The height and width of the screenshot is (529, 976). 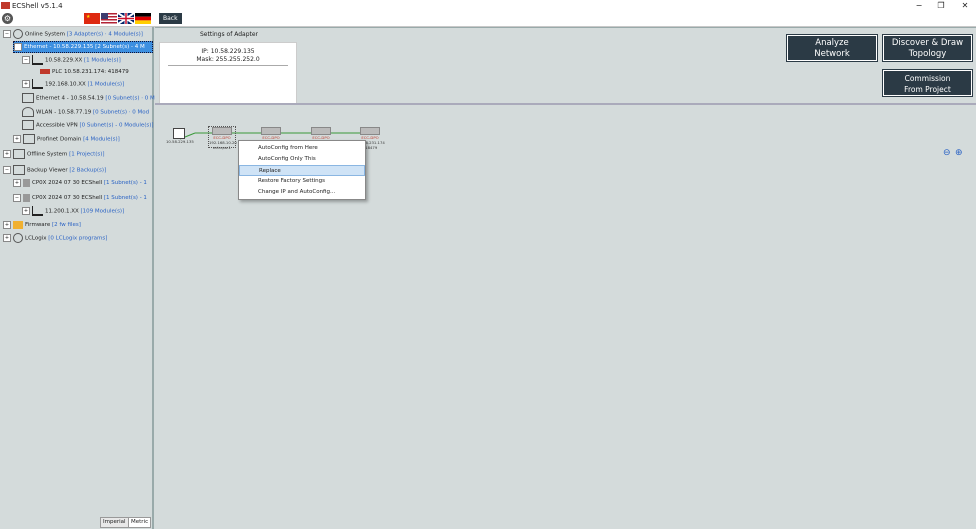 I want to click on tree-item-extra: [2 Backup(s)], so click(x=88, y=170).